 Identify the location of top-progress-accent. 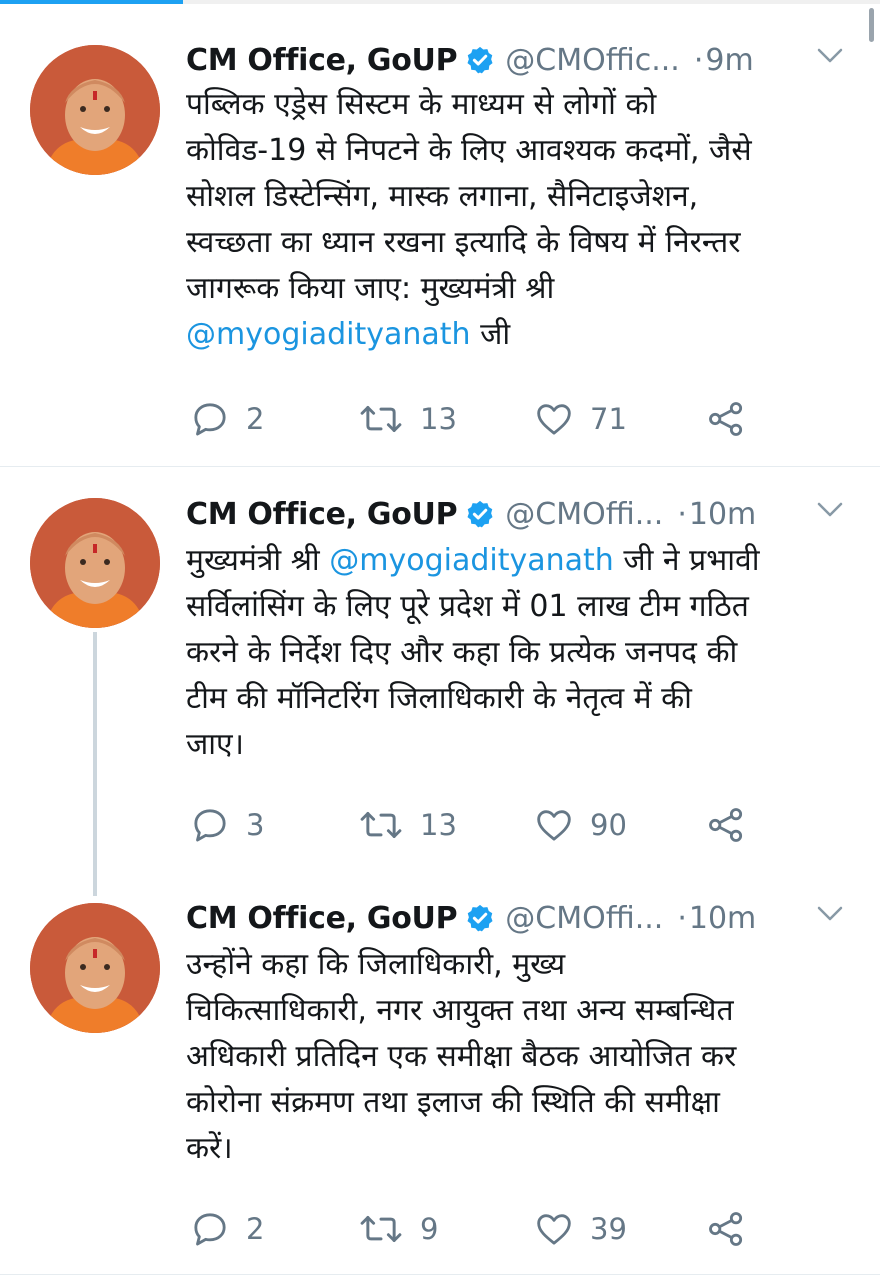
(91, 2).